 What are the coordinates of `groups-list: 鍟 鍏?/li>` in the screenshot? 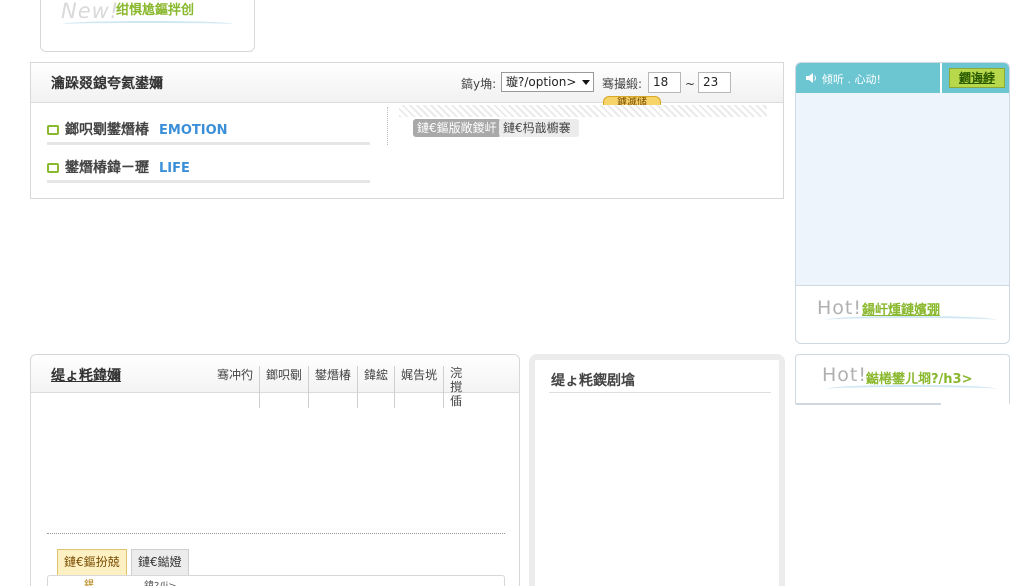 It's located at (276, 580).